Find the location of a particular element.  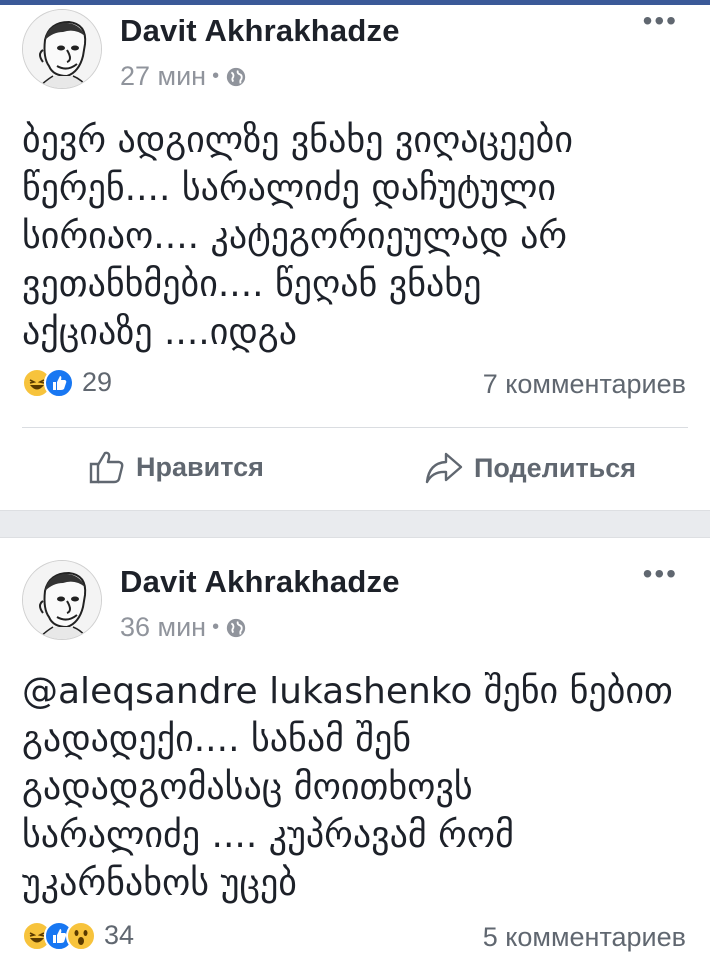

post-time: 36 мин is located at coordinates (163, 627).